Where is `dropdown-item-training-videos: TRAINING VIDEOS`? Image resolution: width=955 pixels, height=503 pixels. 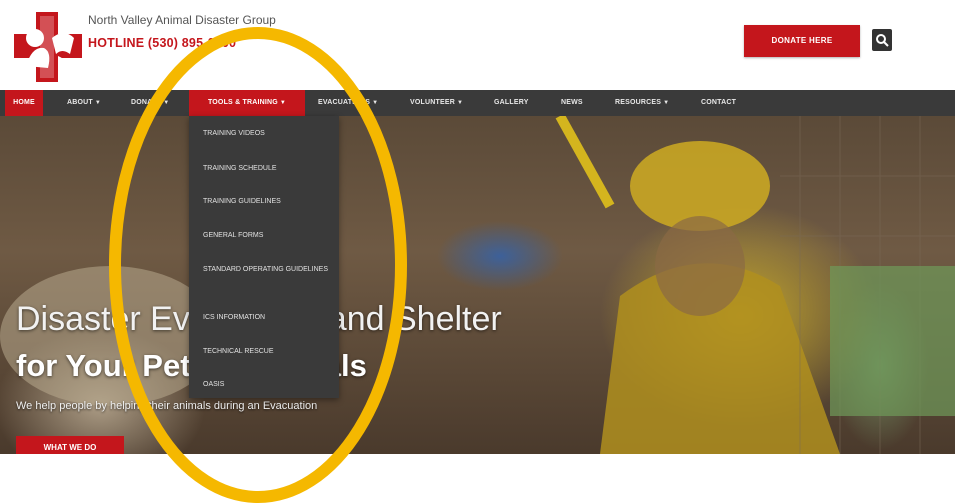 dropdown-item-training-videos: TRAINING VIDEOS is located at coordinates (267, 134).